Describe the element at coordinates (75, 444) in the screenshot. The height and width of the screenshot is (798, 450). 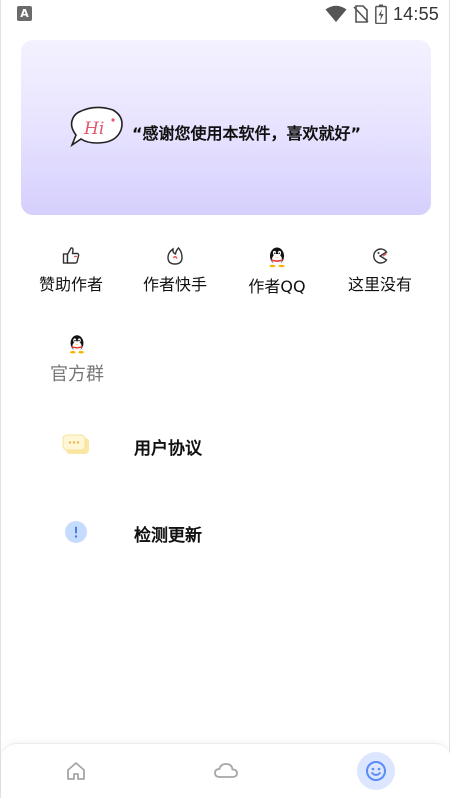
I see `chat-bubble-icon` at that location.